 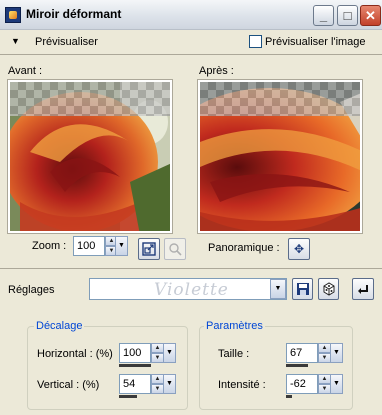 I want to click on size-slider, so click(x=297, y=365).